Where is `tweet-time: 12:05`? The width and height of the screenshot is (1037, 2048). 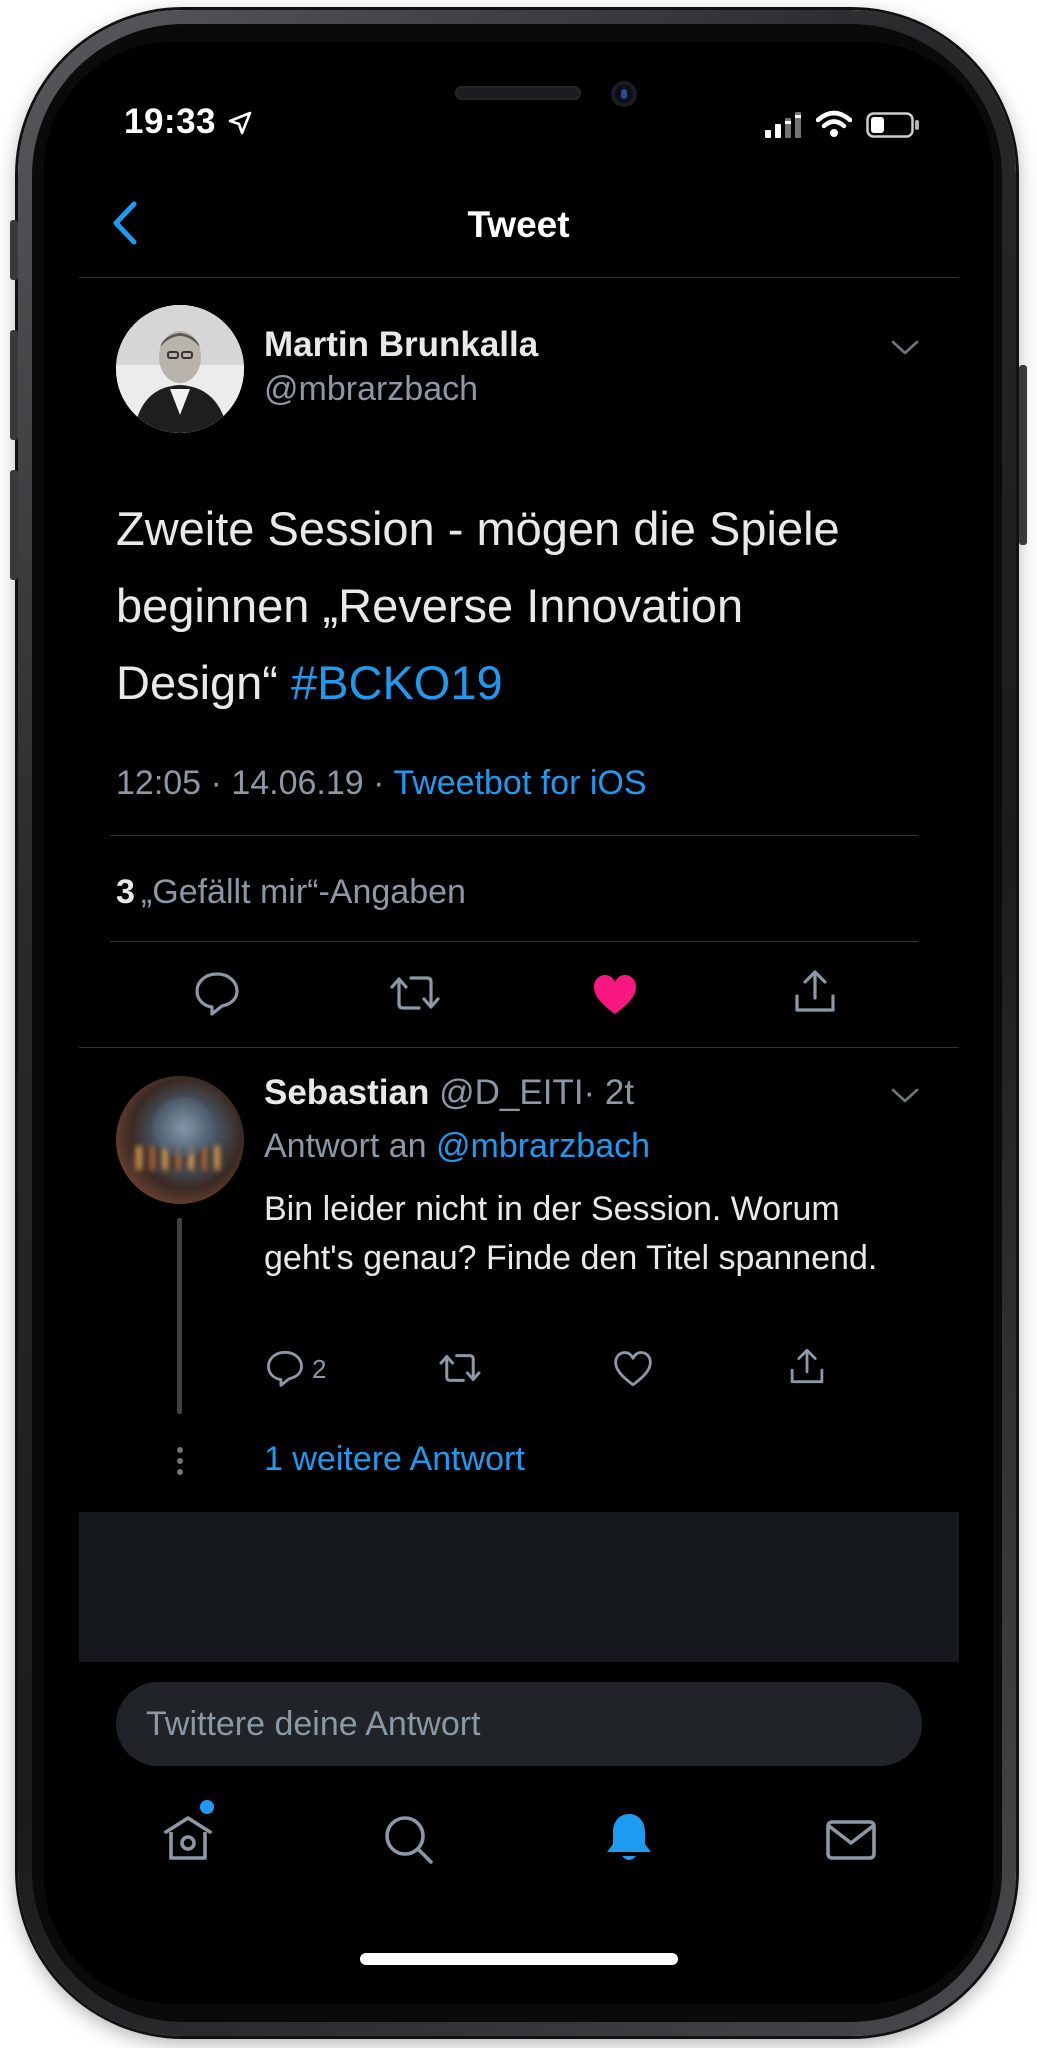
tweet-time: 12:05 is located at coordinates (159, 783).